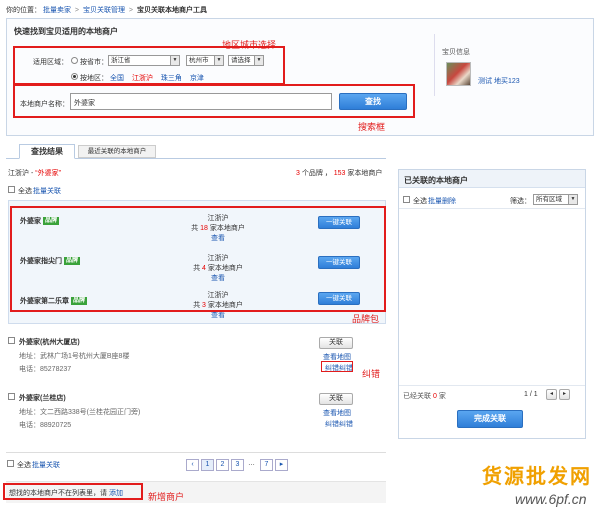 The image size is (600, 521). I want to click on watermark-site: www.6pf.cn, so click(551, 499).